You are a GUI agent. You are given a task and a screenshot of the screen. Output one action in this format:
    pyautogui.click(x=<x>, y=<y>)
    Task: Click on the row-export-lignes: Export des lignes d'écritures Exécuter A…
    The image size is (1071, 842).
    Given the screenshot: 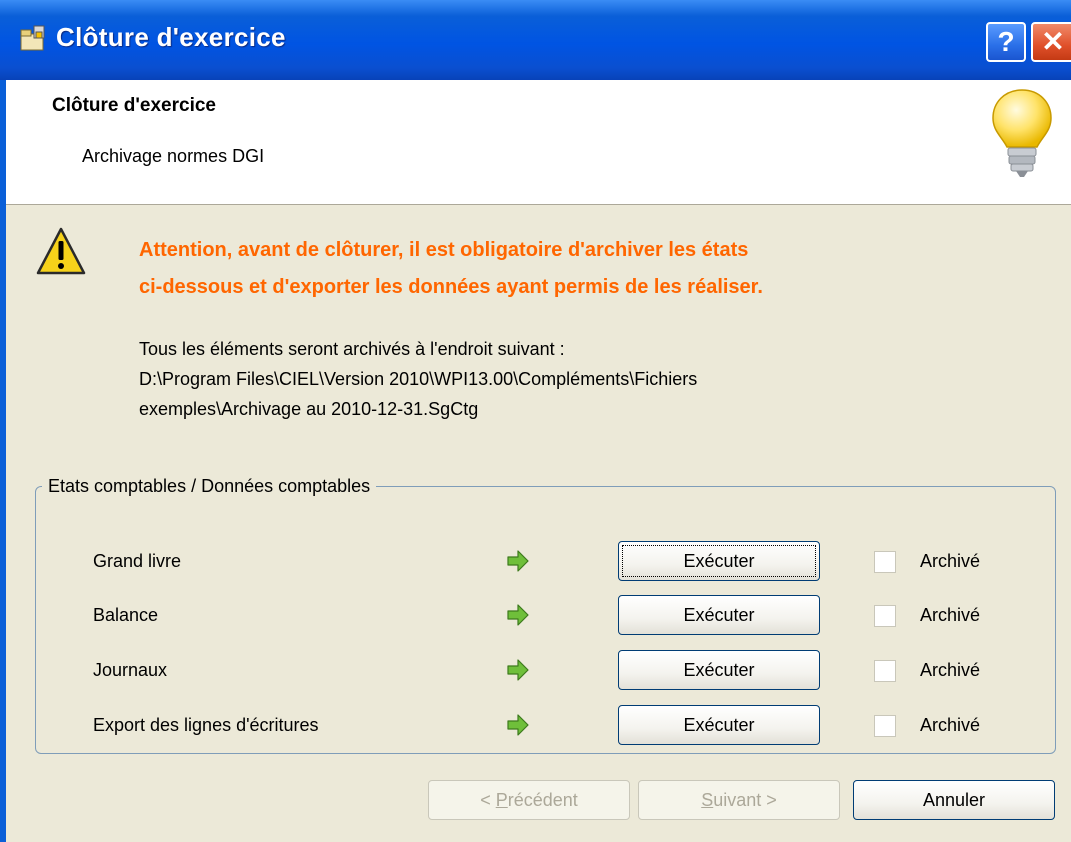 What is the action you would take?
    pyautogui.click(x=546, y=725)
    